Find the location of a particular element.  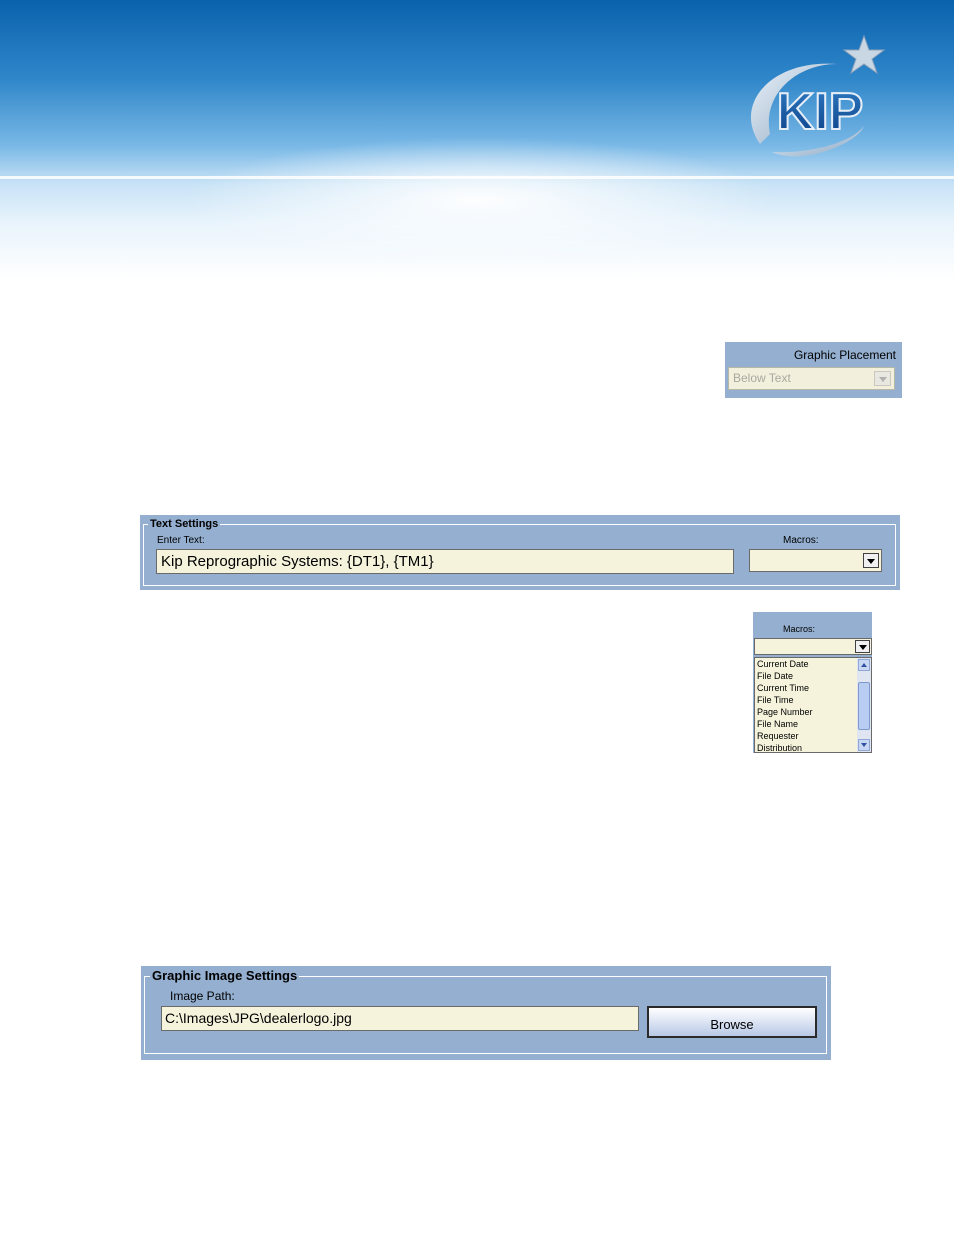

macros-dropdown-label: Macros: is located at coordinates (799, 629).